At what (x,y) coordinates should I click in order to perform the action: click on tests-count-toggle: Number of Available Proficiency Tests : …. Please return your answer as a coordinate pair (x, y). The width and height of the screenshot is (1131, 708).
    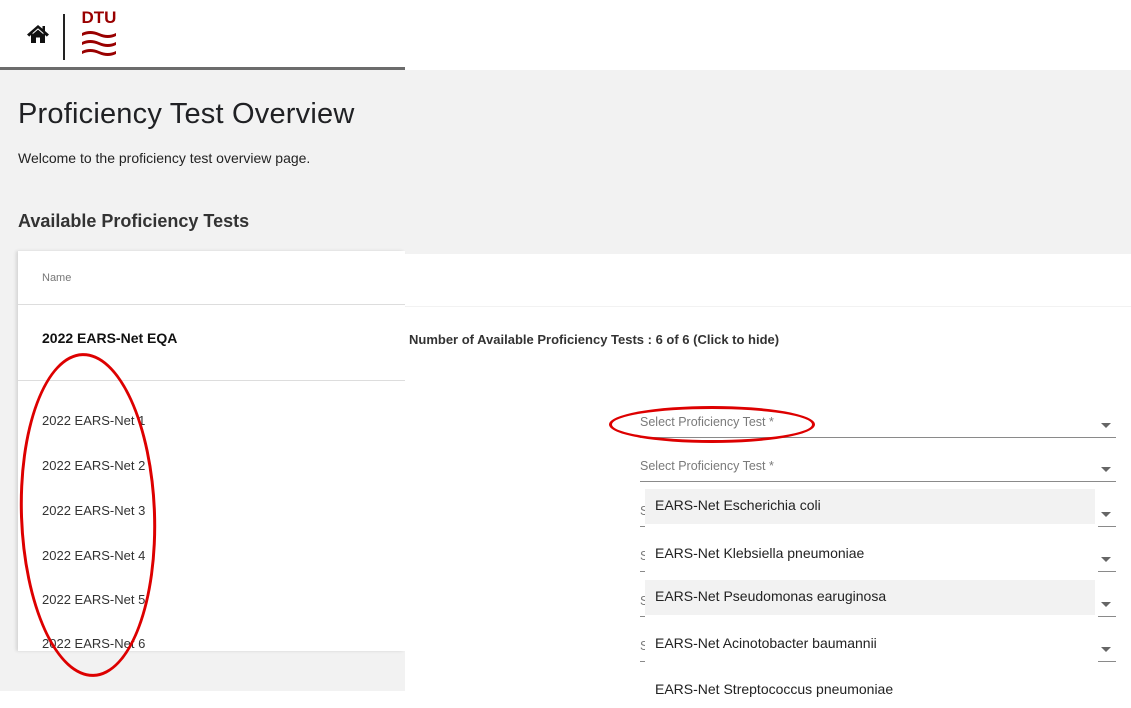
    Looking at the image, I should click on (594, 339).